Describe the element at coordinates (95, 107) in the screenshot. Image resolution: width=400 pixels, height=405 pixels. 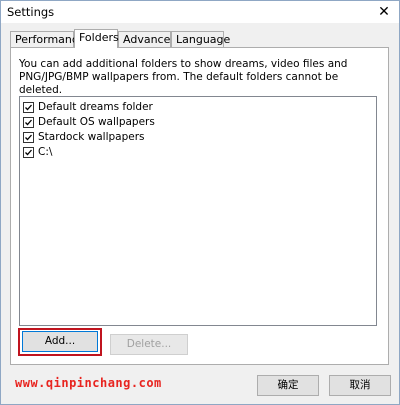
I see `list-item-label: Default dreams folder` at that location.